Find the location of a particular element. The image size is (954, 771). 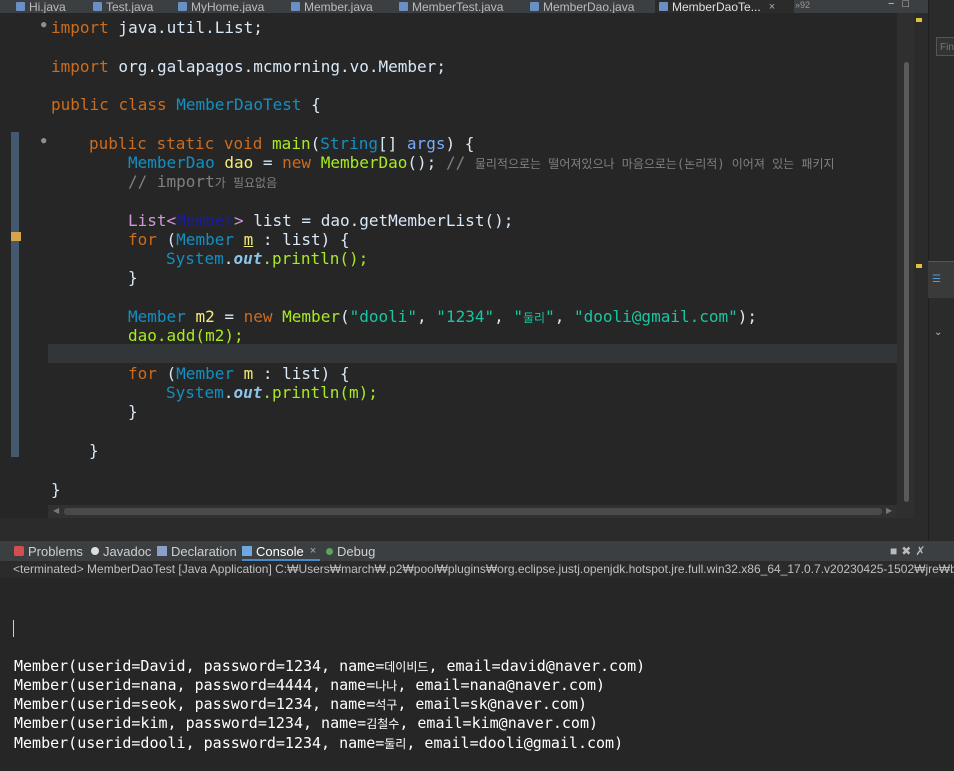

change-bar is located at coordinates (15, 294).